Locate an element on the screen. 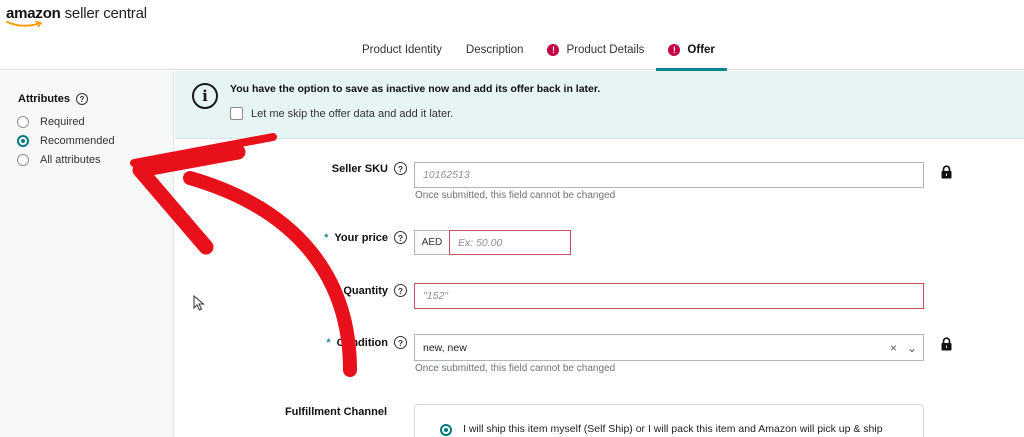  your-price-label: Your price is located at coordinates (361, 237).